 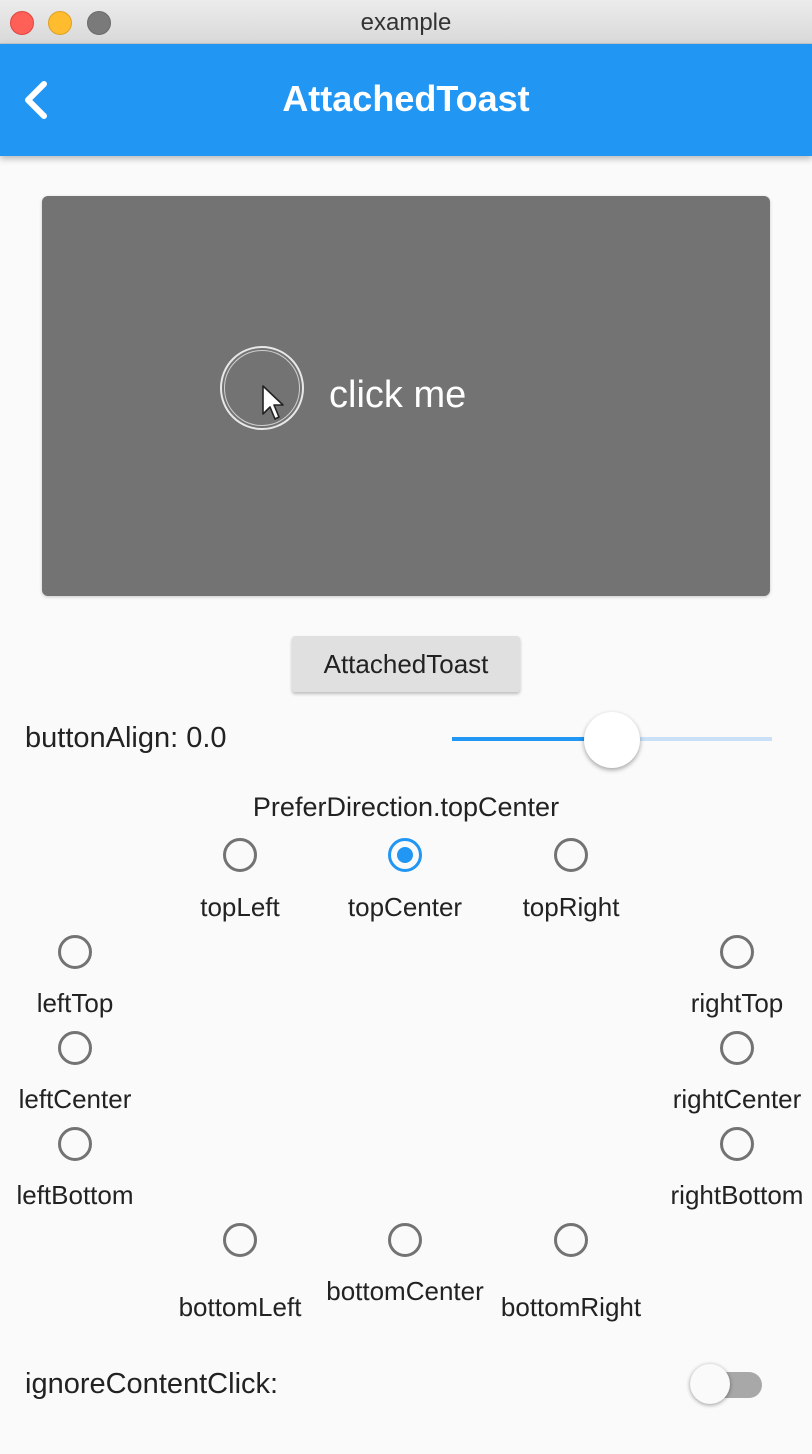 What do you see at coordinates (75, 952) in the screenshot?
I see `radio-leftTop` at bounding box center [75, 952].